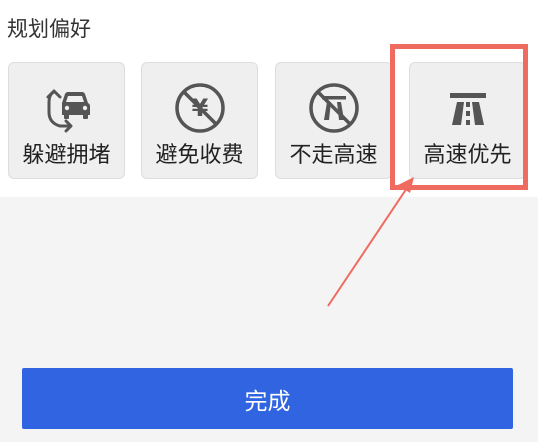 This screenshot has width=538, height=442. What do you see at coordinates (66, 155) in the screenshot?
I see `option-label: 躲避拥堵` at bounding box center [66, 155].